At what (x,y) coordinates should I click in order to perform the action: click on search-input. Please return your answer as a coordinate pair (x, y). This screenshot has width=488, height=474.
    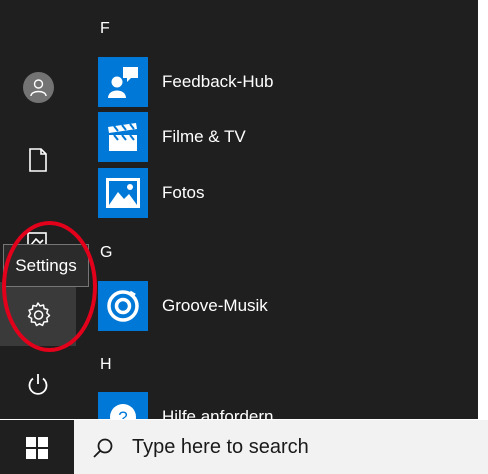
    Looking at the image, I should click on (302, 447).